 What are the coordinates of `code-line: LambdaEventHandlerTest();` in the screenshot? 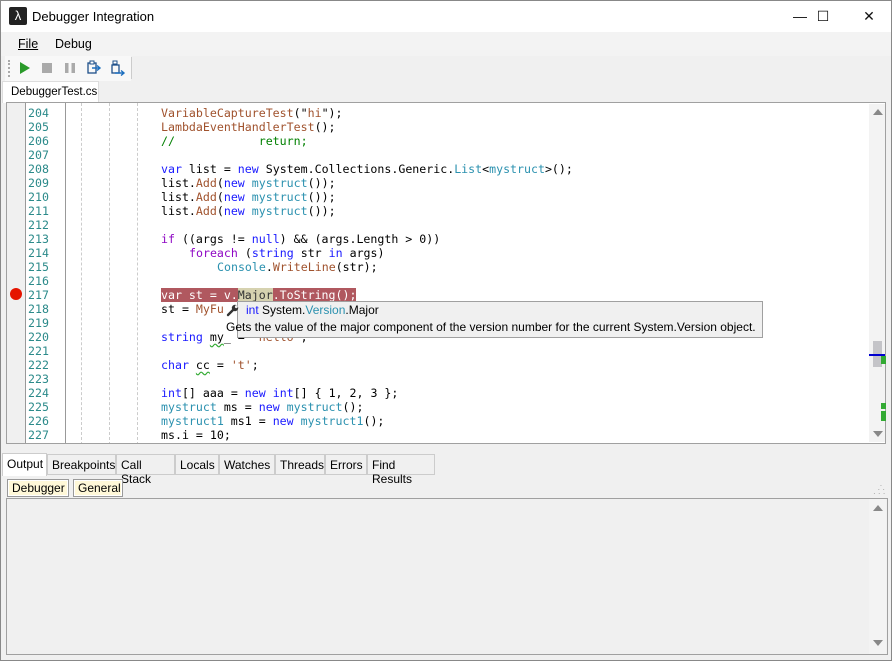 It's located at (248, 127).